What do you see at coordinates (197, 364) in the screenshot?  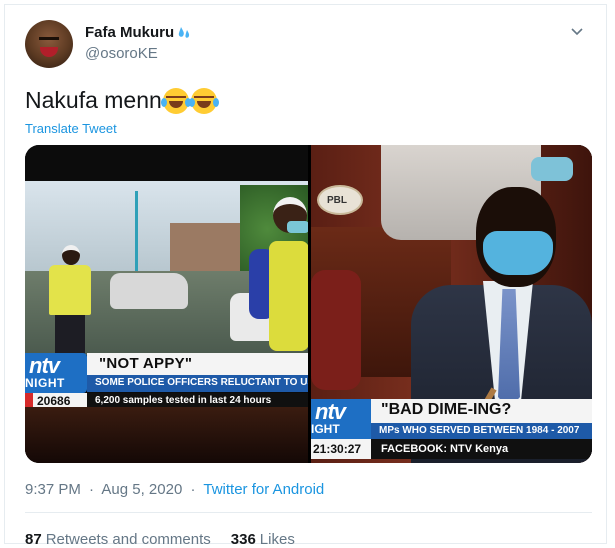 I see `headline-bar: "NOT APPY"` at bounding box center [197, 364].